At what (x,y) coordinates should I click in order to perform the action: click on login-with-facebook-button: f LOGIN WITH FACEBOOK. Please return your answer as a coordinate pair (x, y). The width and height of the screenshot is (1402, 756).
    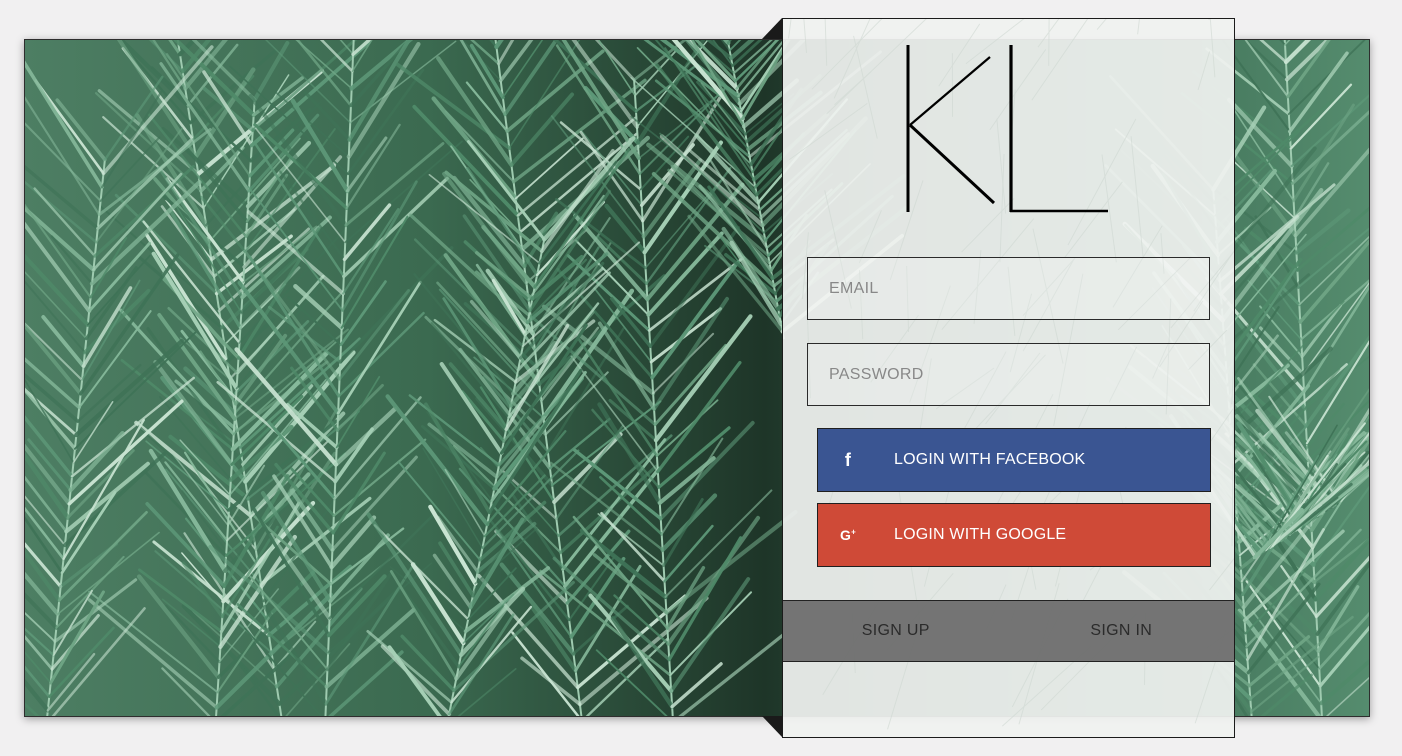
    Looking at the image, I should click on (1014, 460).